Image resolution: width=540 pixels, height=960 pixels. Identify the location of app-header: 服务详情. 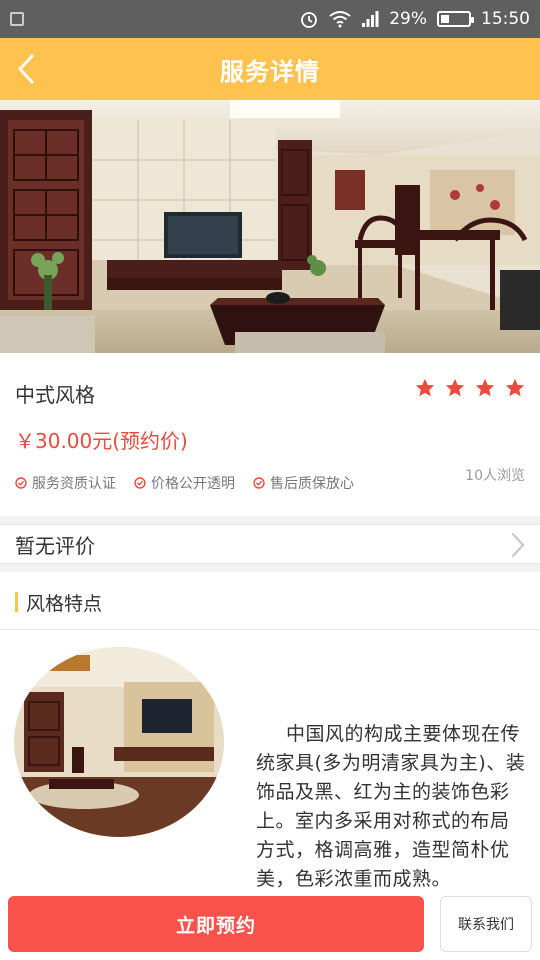
(270, 69).